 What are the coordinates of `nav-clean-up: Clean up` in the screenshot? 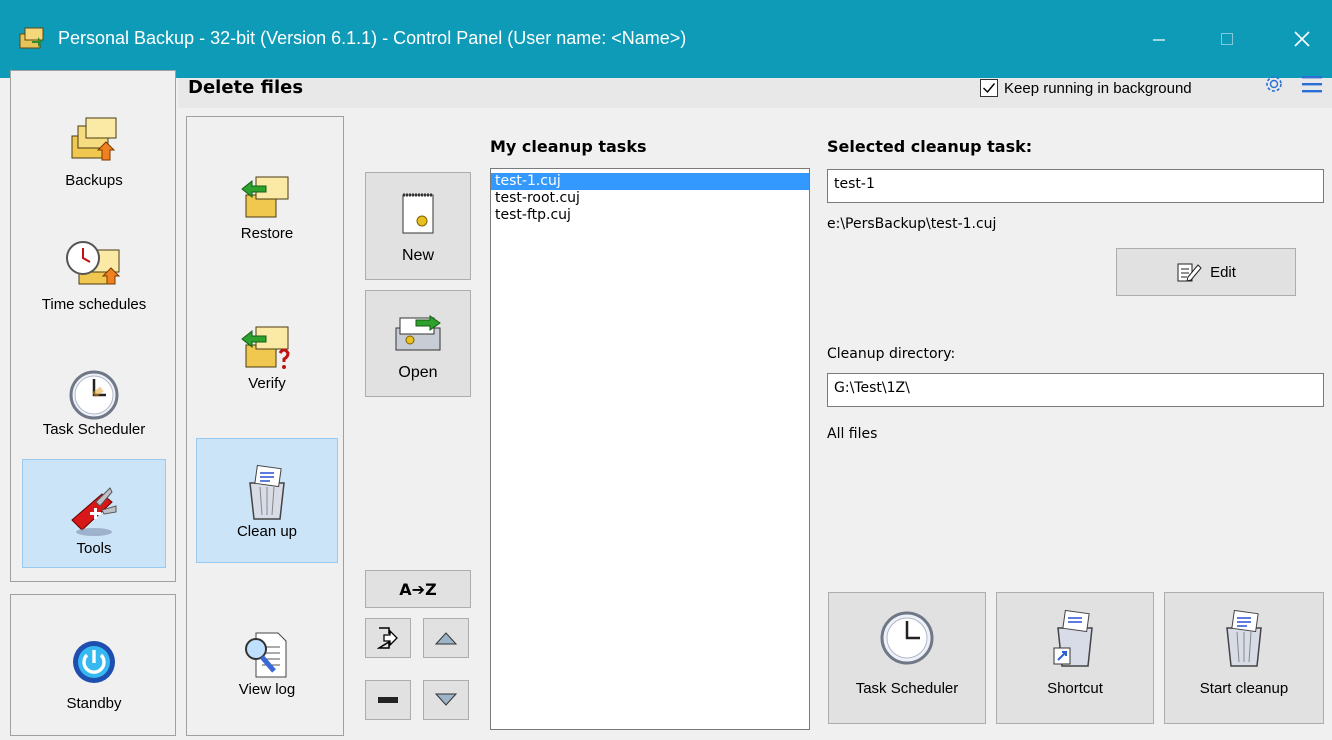 It's located at (267, 500).